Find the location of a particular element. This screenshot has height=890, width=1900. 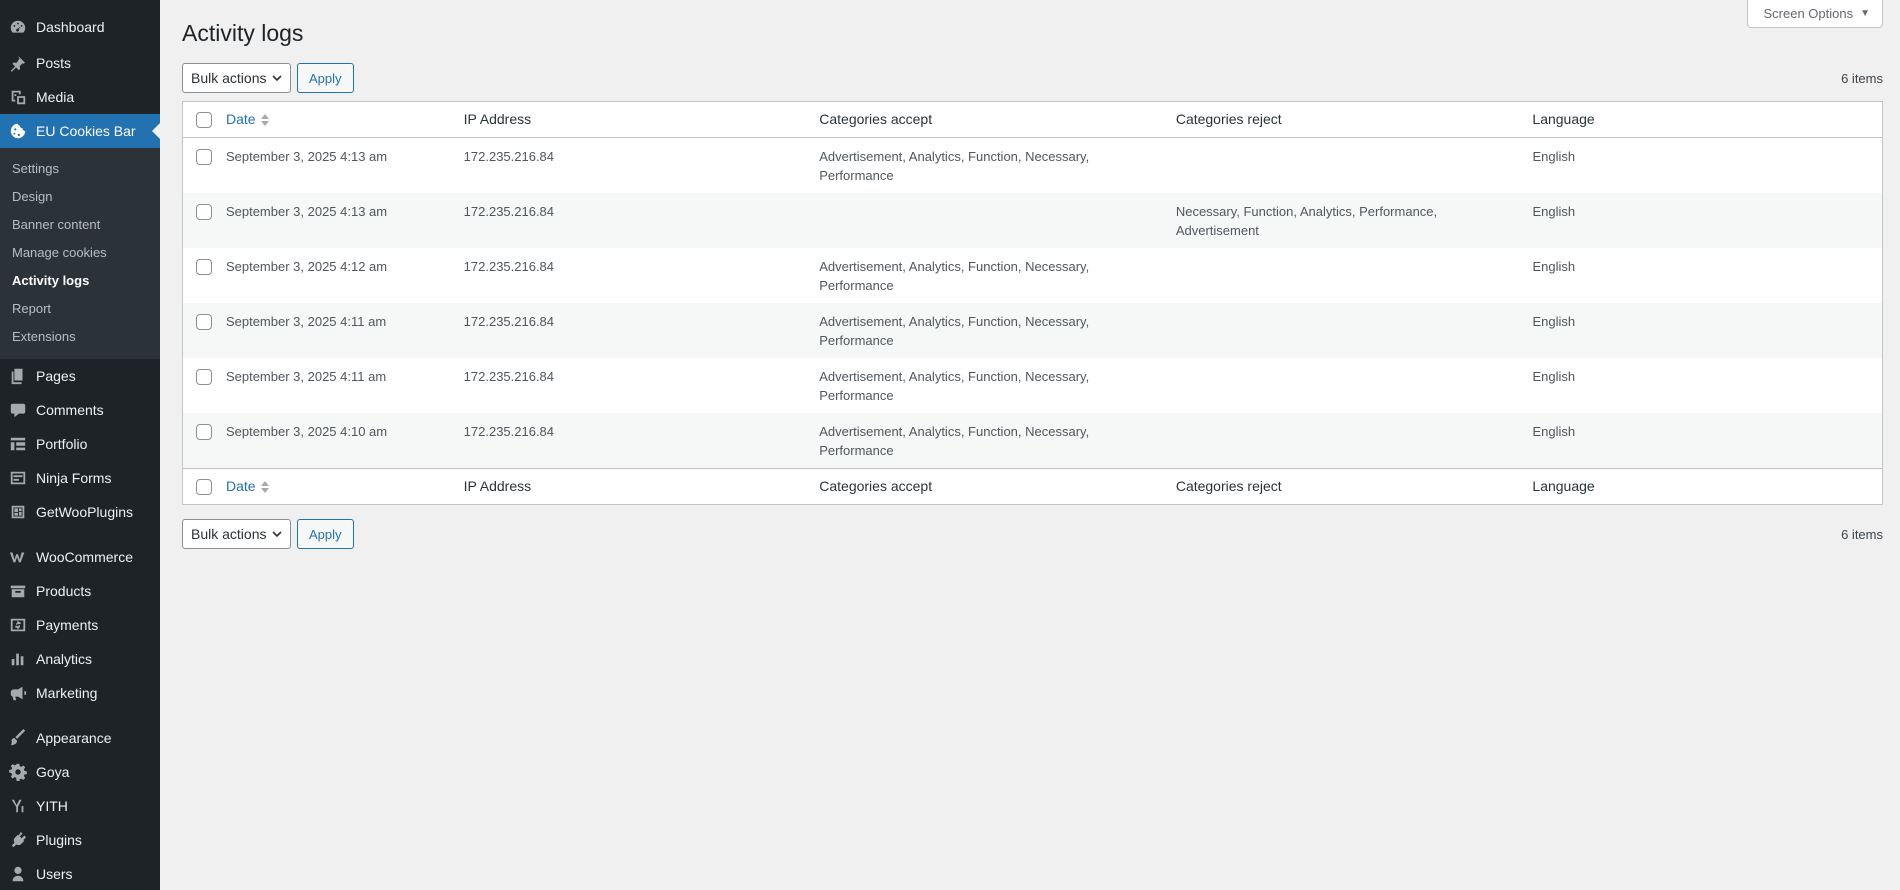

sidebar-item-products: Products is located at coordinates (80, 591).